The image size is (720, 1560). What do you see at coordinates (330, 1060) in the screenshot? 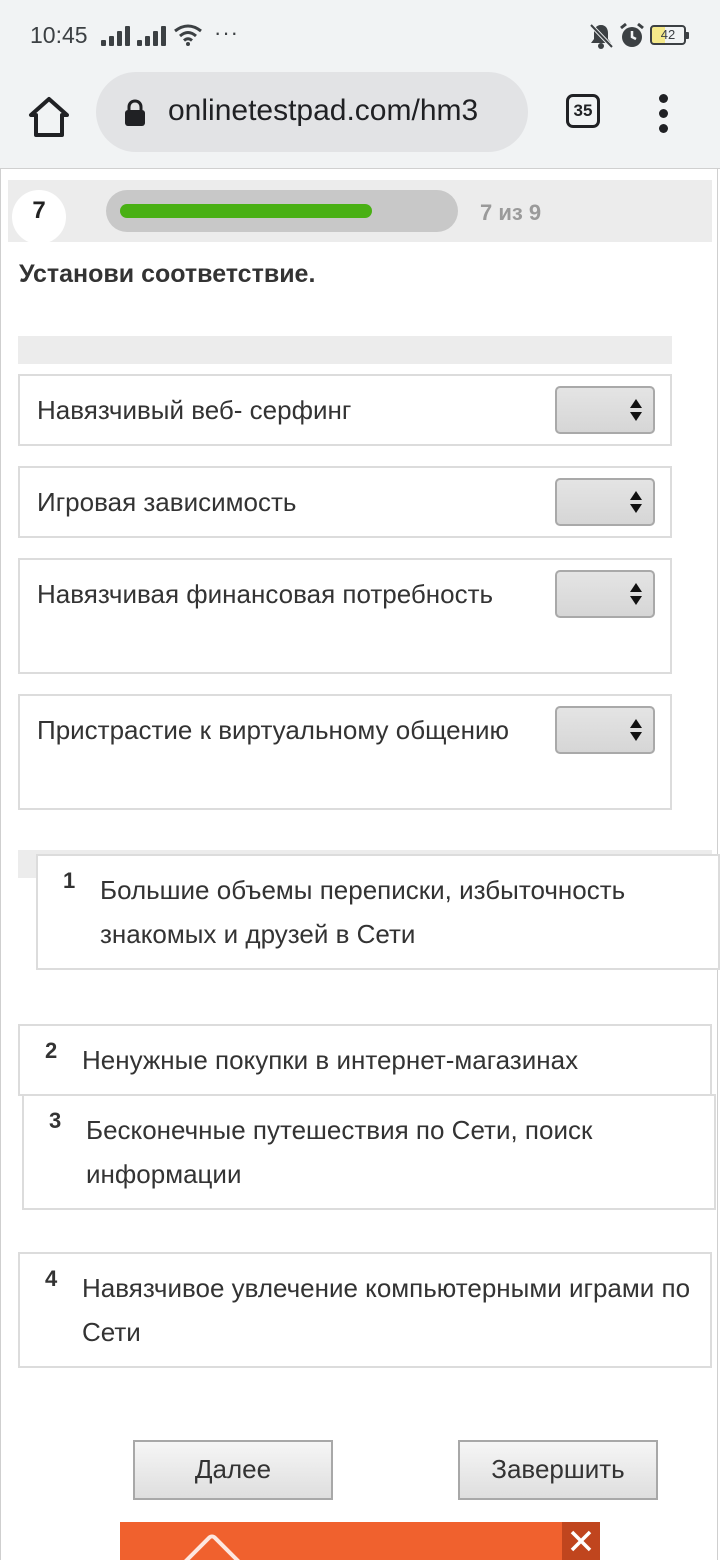
I see `answer-text: Ненужные покупки в интернет-магазинах` at bounding box center [330, 1060].